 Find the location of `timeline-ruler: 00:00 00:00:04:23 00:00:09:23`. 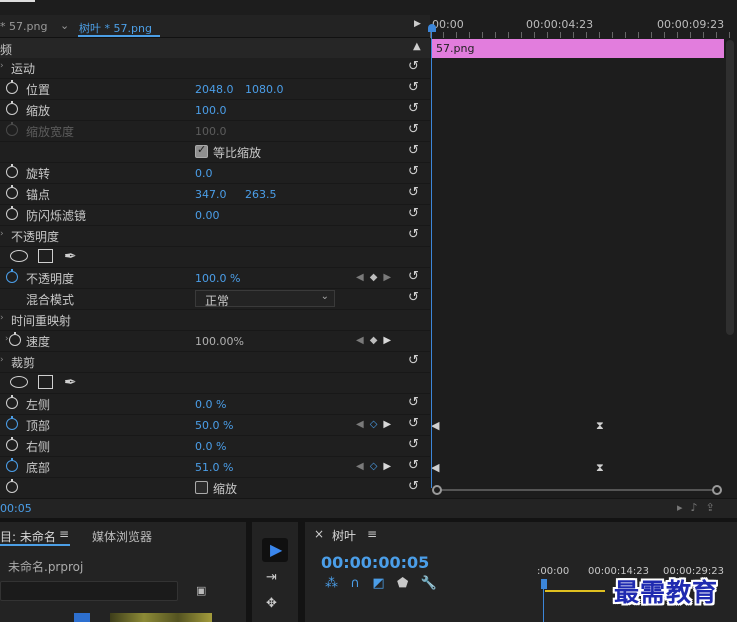

timeline-ruler: 00:00 00:00:04:23 00:00:09:23 is located at coordinates (583, 26).